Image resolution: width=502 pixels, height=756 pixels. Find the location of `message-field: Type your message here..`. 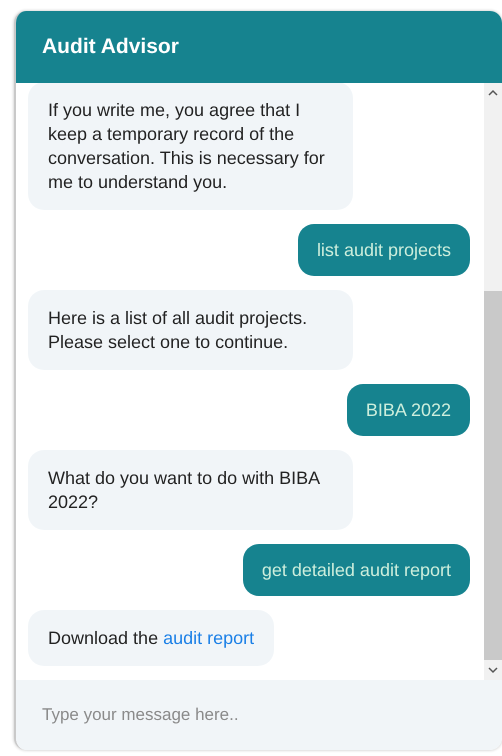

message-field: Type your message here.. is located at coordinates (259, 715).